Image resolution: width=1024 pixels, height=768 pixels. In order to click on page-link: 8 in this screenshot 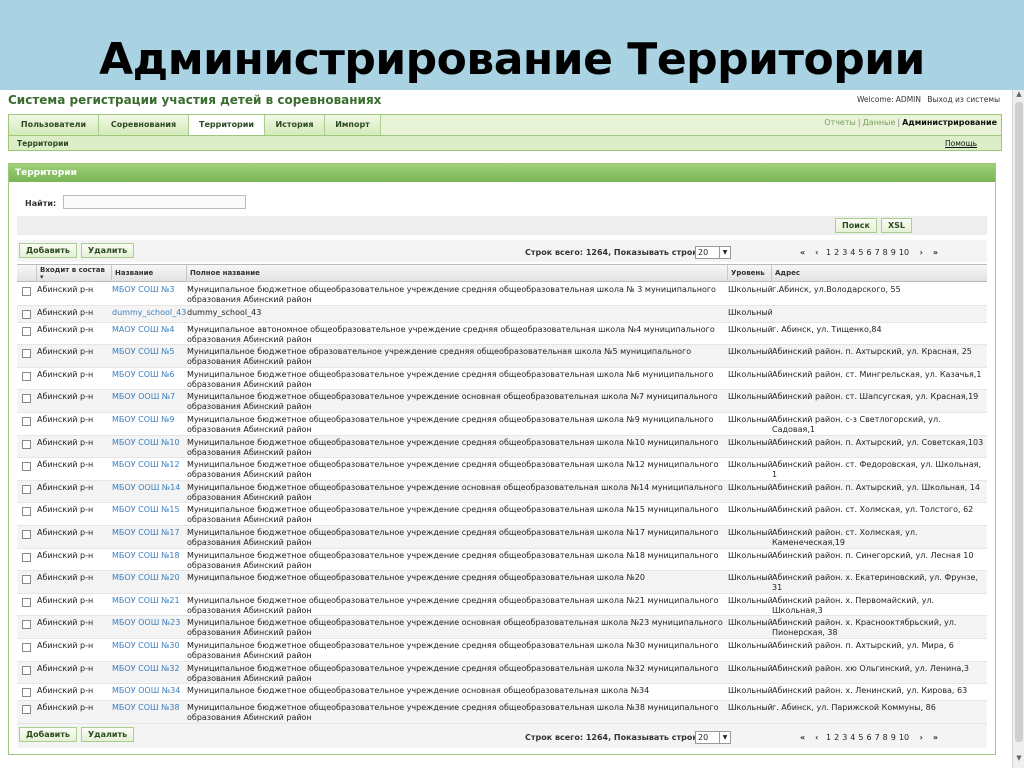, I will do `click(885, 252)`.